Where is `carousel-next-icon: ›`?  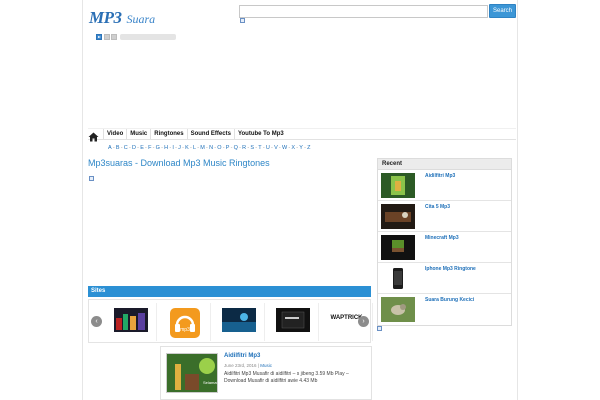 carousel-next-icon: › is located at coordinates (363, 321).